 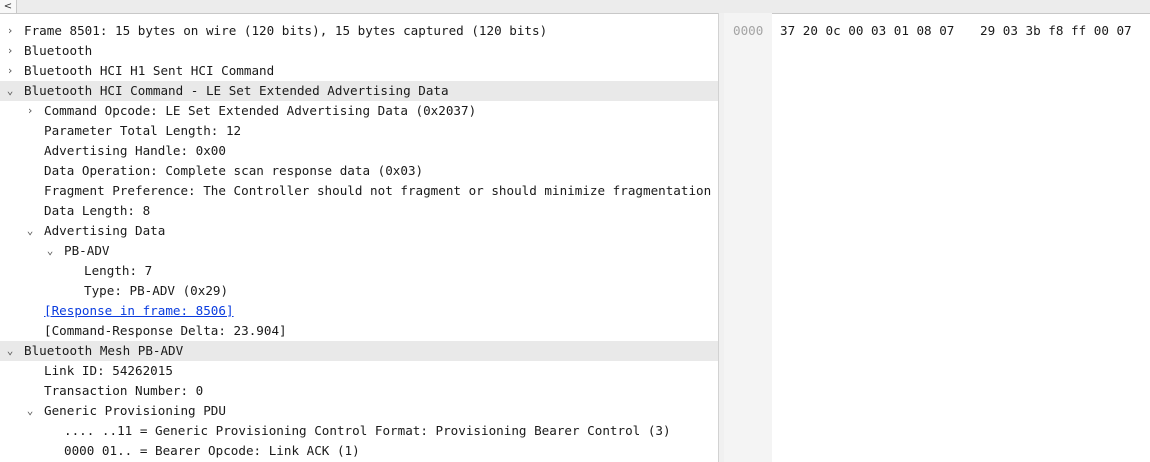 What do you see at coordinates (87, 250) in the screenshot?
I see `tree-row-label: PB-ADV` at bounding box center [87, 250].